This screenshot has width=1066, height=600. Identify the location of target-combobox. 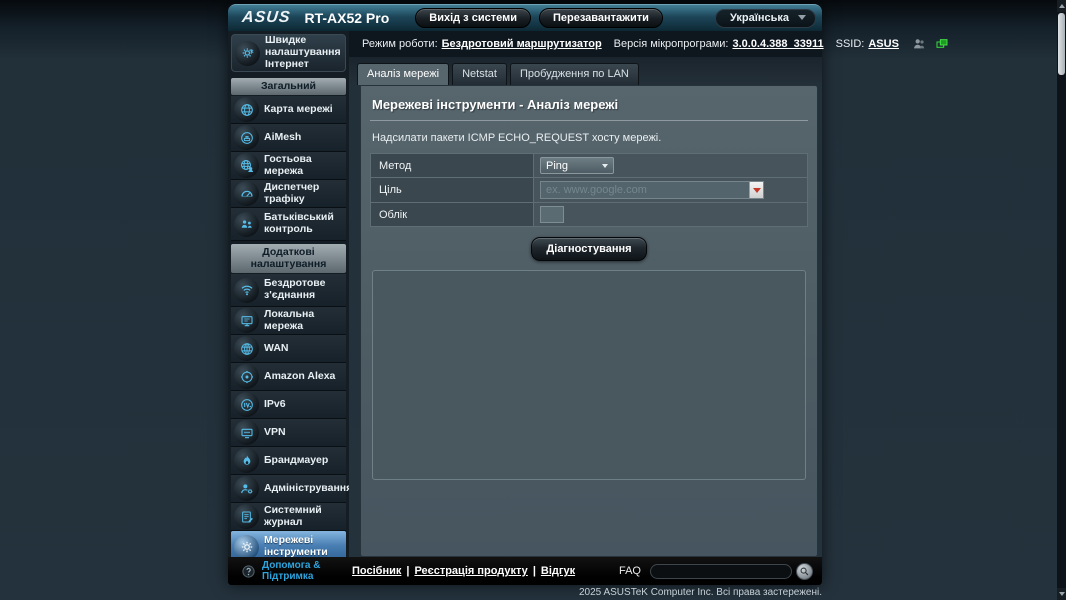
(652, 190).